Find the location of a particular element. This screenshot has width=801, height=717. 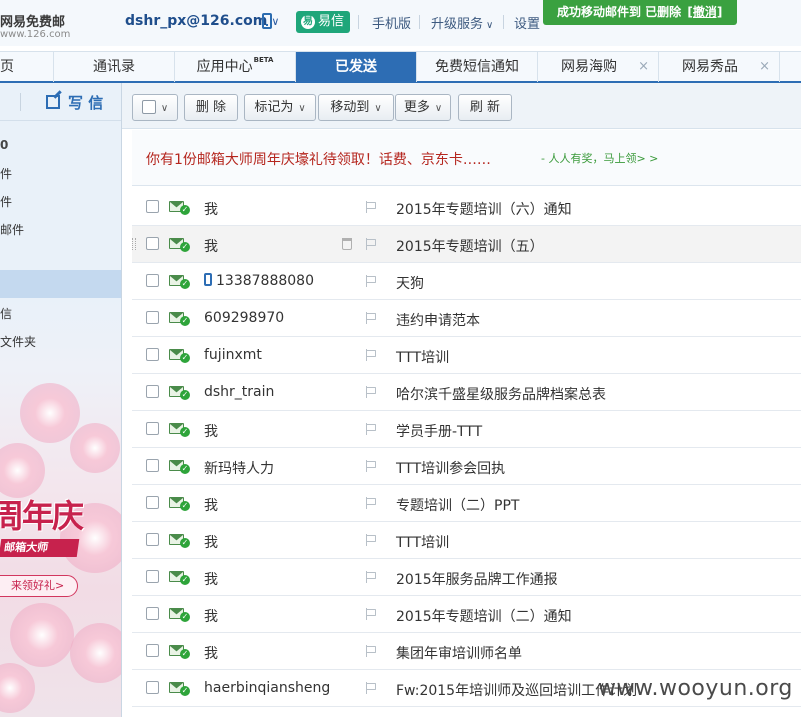

sidebar-item-flagged: 件 is located at coordinates (6, 173).